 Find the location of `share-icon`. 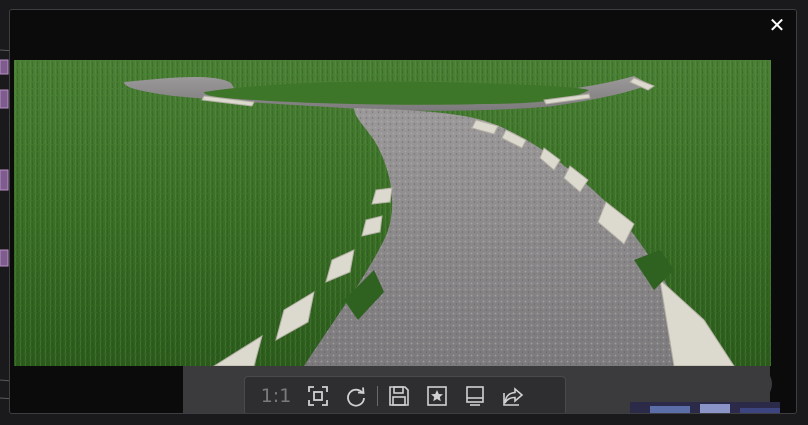

share-icon is located at coordinates (513, 396).